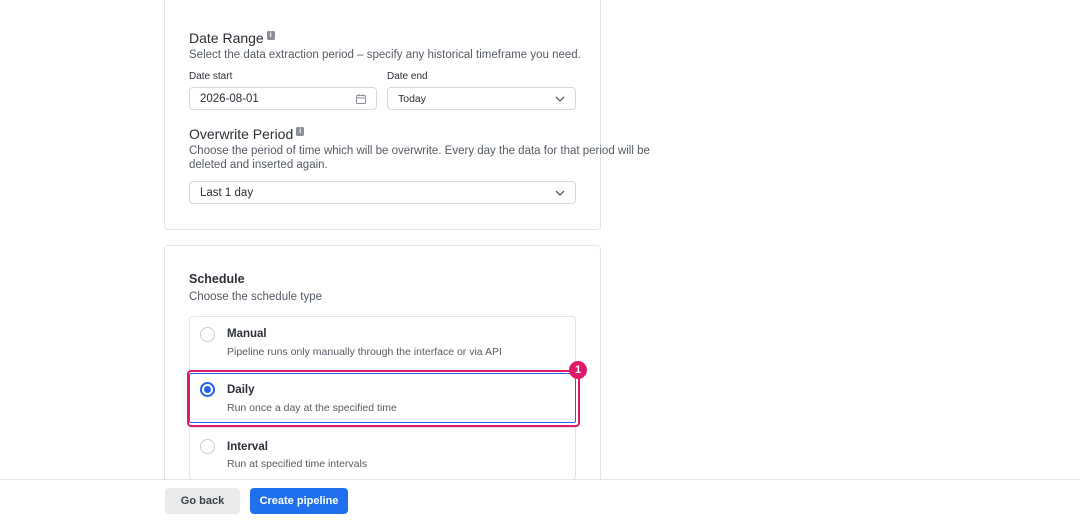 This screenshot has height=520, width=1080. Describe the element at coordinates (283, 98) in the screenshot. I see `date-start-input: 2026-08-01` at that location.